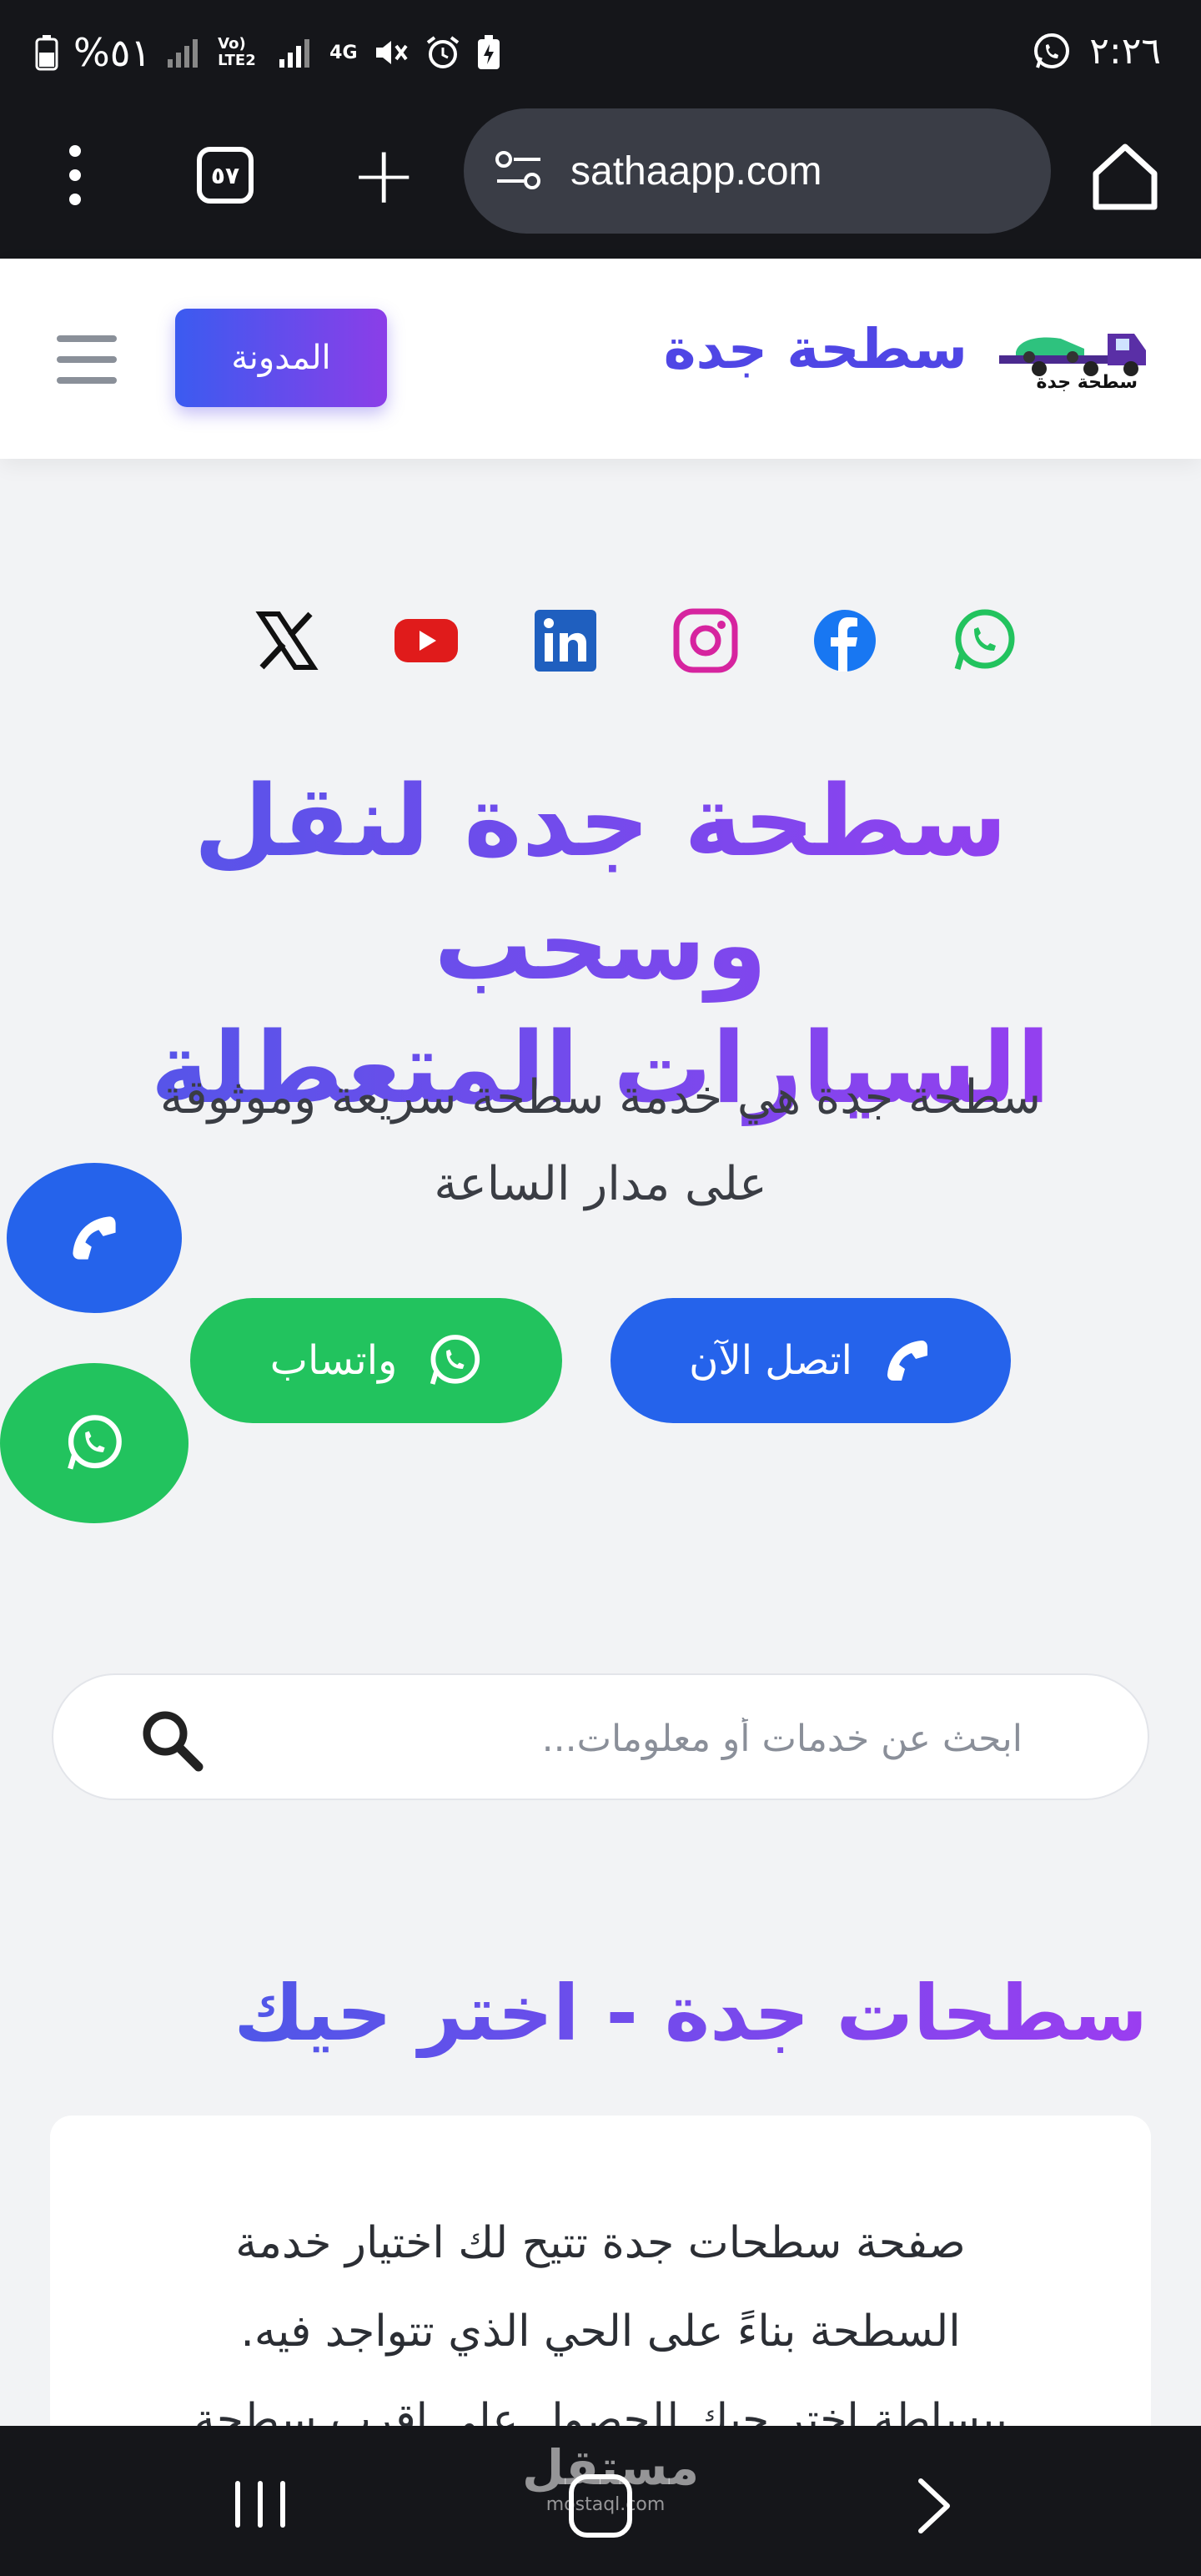 Image resolution: width=1201 pixels, height=2576 pixels. I want to click on info-card-line2: السطحة بناءً على الحي الذي تتواجد فيه., so click(601, 2332).